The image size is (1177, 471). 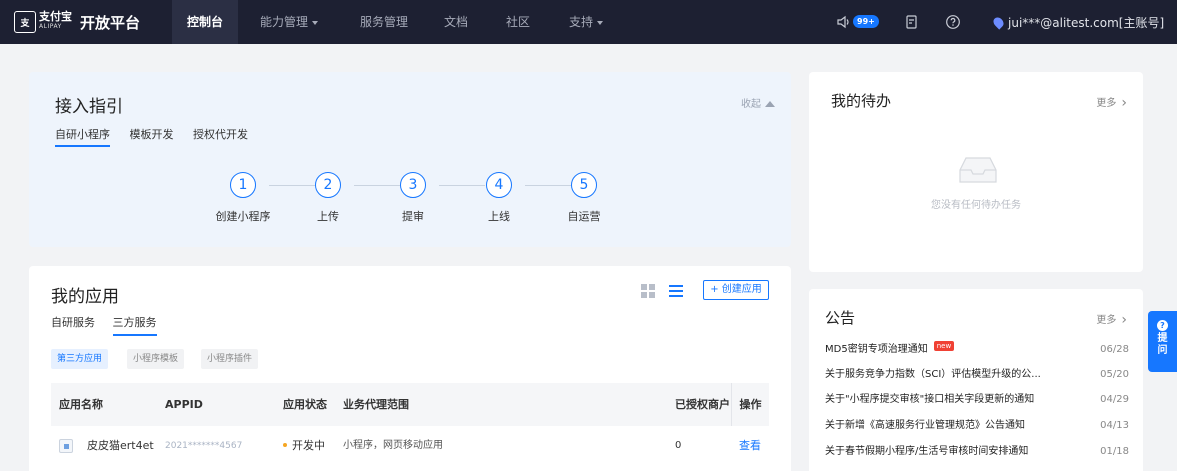 I want to click on tab-third-party-service: 三方服务, so click(x=134, y=325).